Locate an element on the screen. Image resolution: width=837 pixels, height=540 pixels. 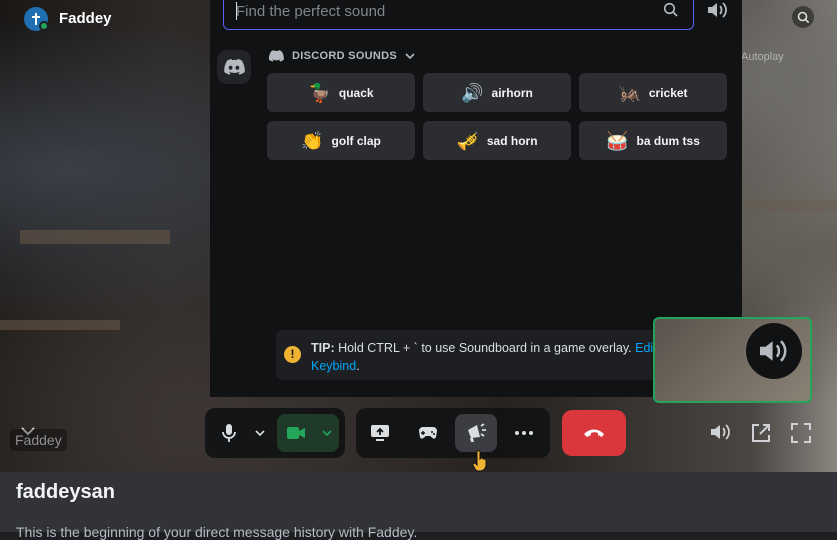
share-screen-button is located at coordinates (380, 433).